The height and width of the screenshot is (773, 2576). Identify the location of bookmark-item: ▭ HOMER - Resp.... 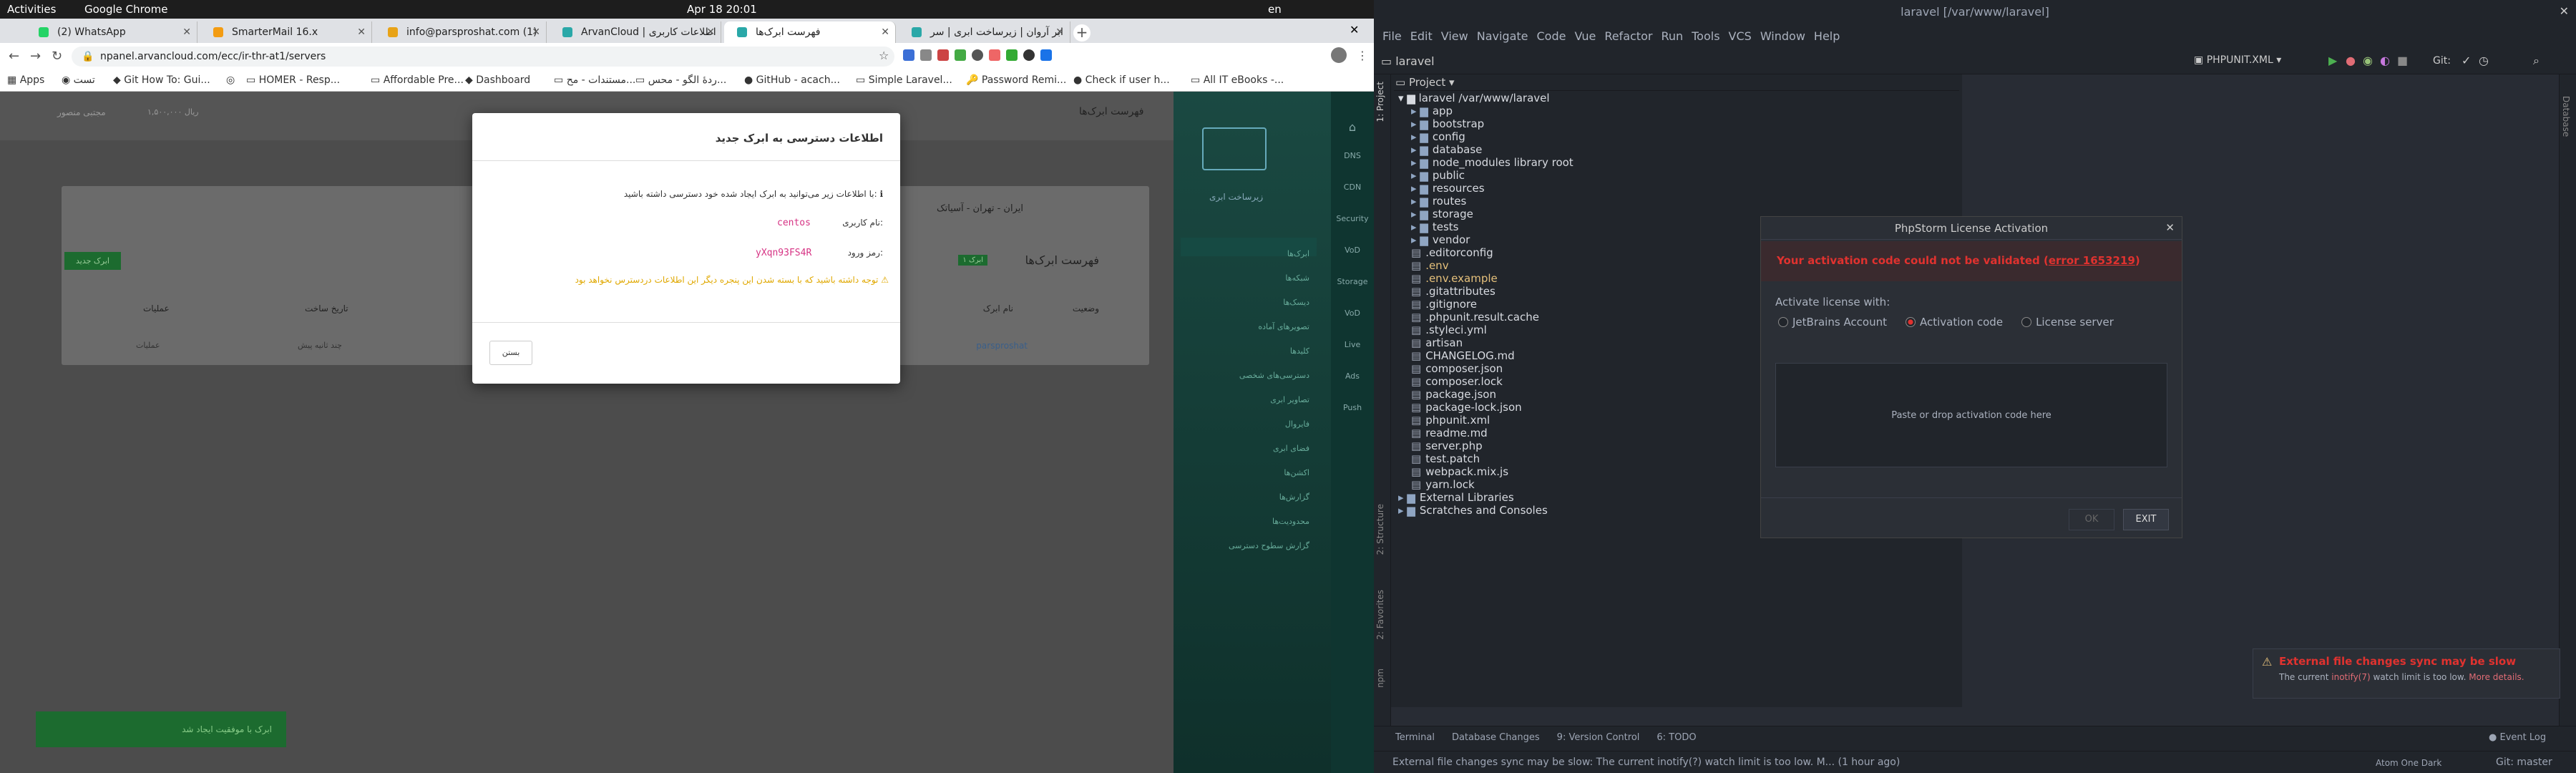
(293, 80).